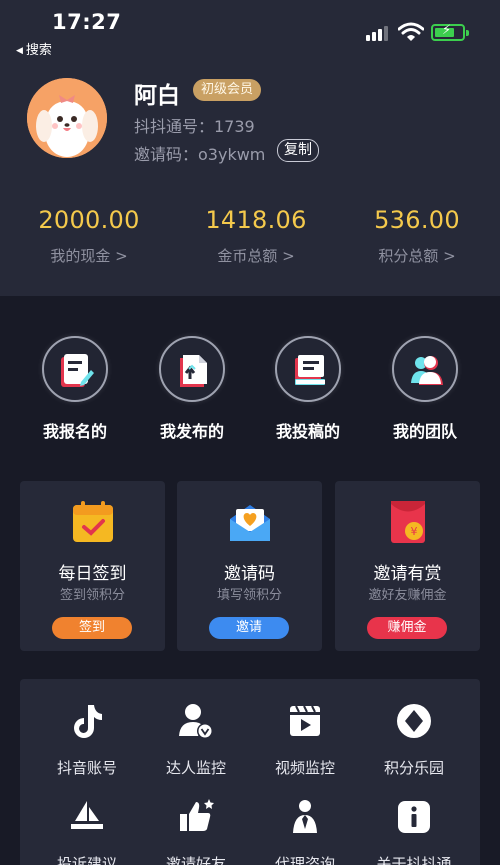 The width and height of the screenshot is (500, 865). Describe the element at coordinates (425, 389) in the screenshot. I see `nav-my-team: 我的团队` at that location.